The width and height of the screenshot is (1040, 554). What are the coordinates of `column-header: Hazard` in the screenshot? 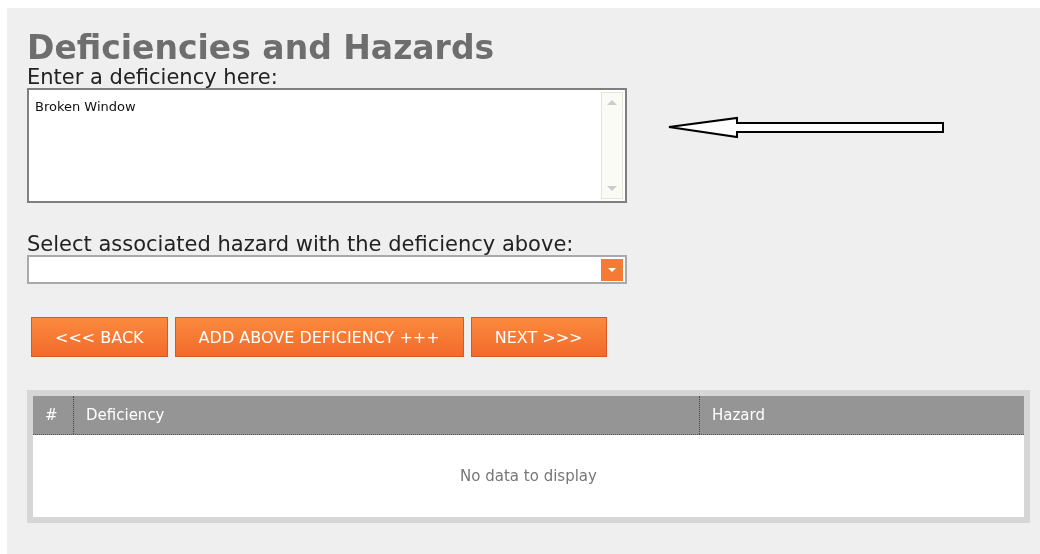 It's located at (861, 415).